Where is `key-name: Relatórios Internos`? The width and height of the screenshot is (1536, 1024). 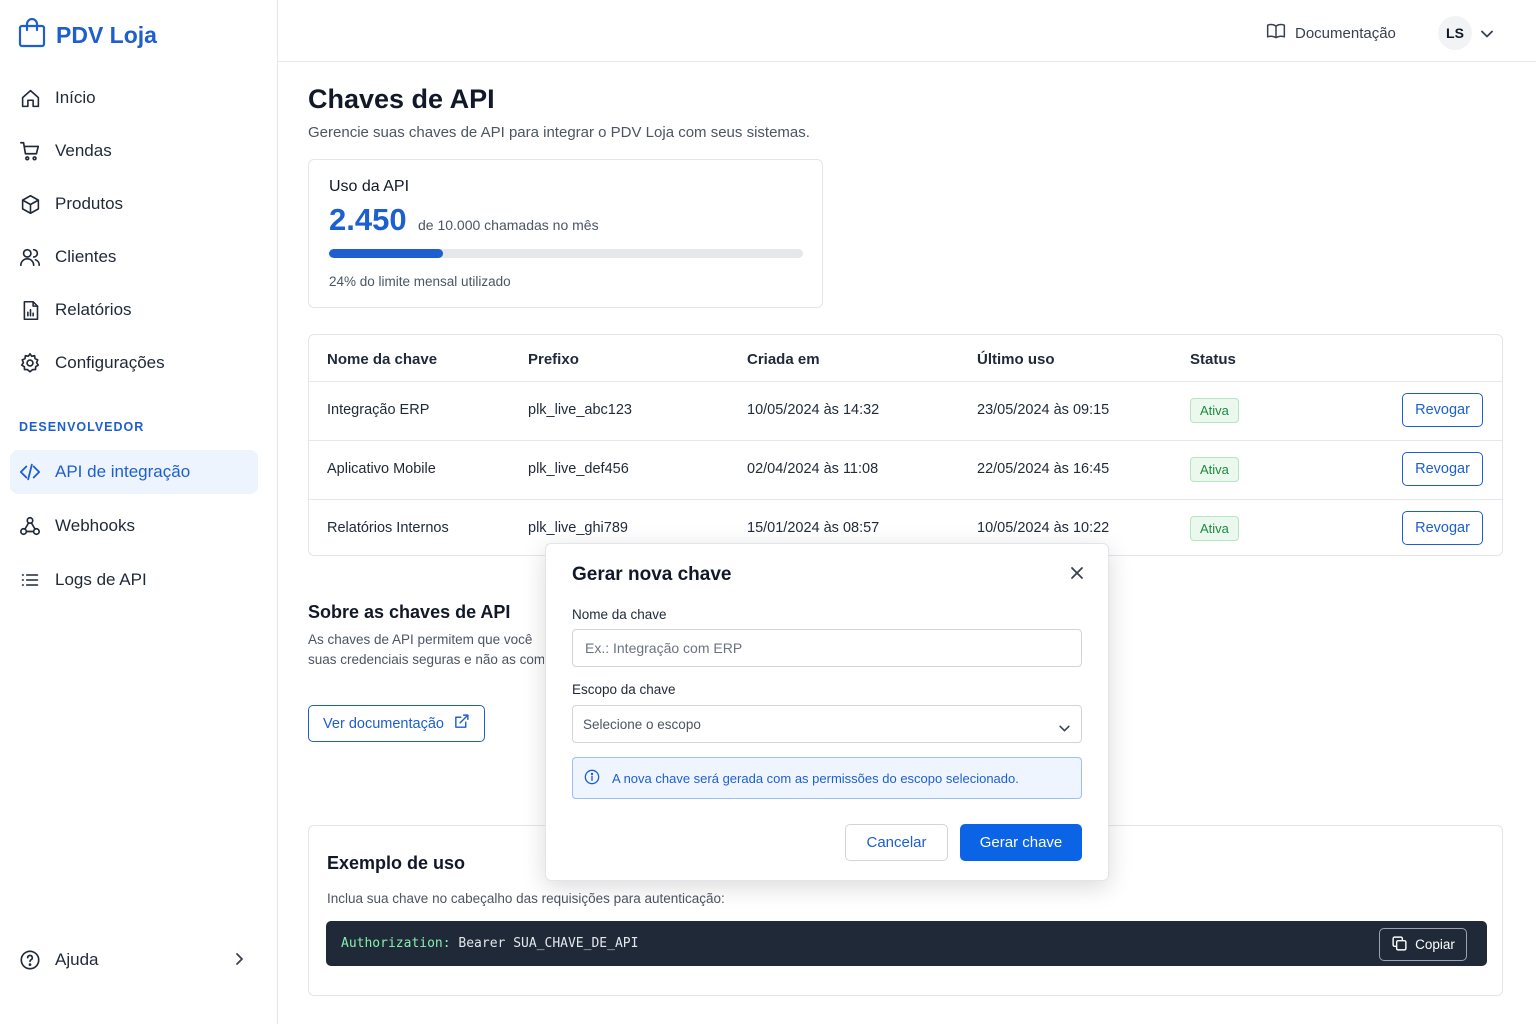
key-name: Relatórios Internos is located at coordinates (388, 528).